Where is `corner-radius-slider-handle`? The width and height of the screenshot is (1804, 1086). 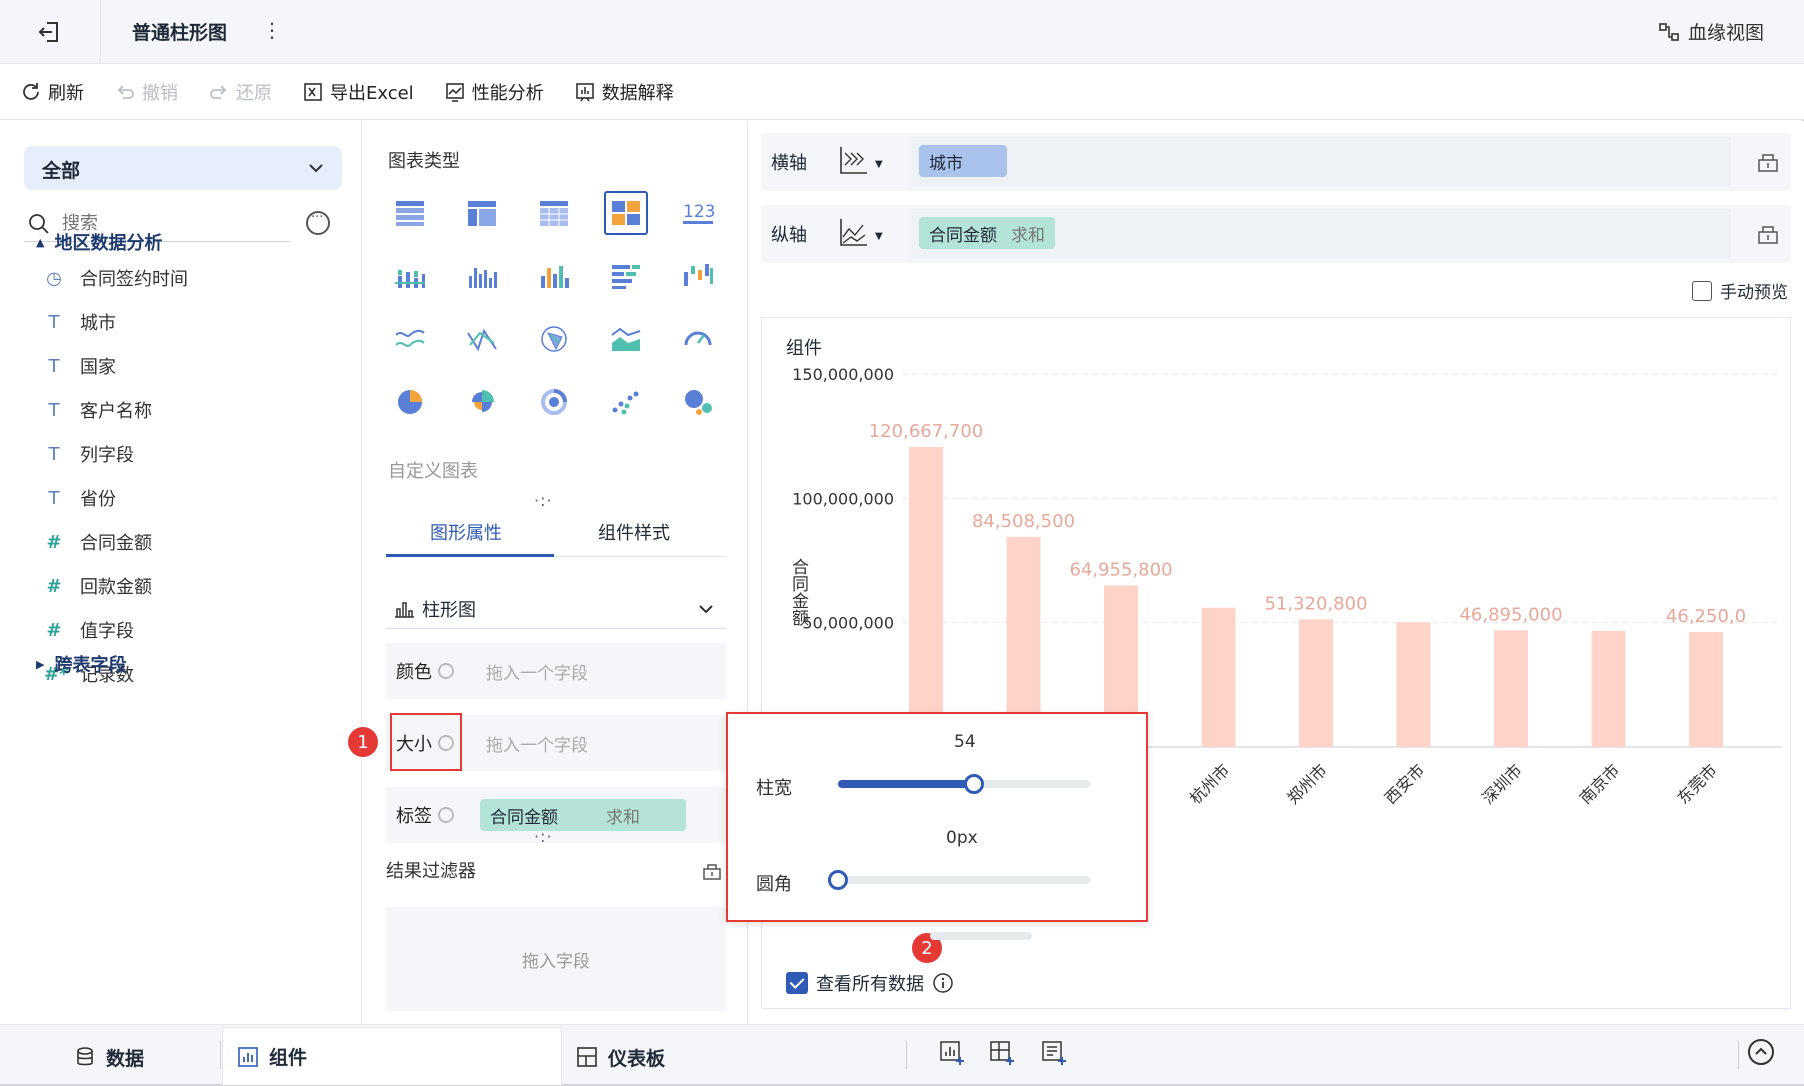 corner-radius-slider-handle is located at coordinates (838, 880).